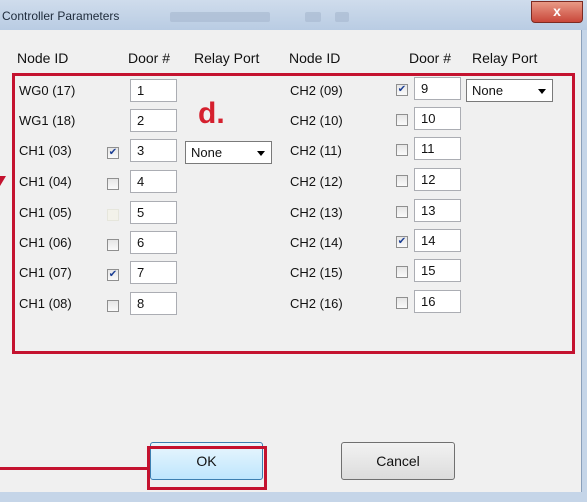 This screenshot has height=502, width=587. Describe the element at coordinates (61, 16) in the screenshot. I see `window-title: Controller Parameters` at that location.